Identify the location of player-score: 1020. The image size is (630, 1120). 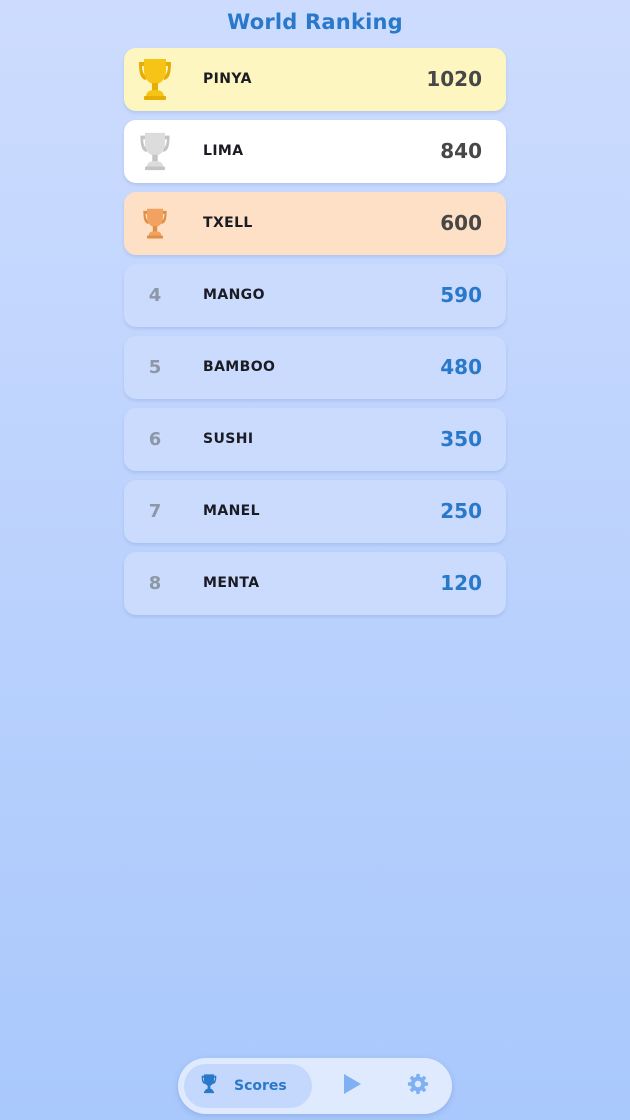
(454, 79).